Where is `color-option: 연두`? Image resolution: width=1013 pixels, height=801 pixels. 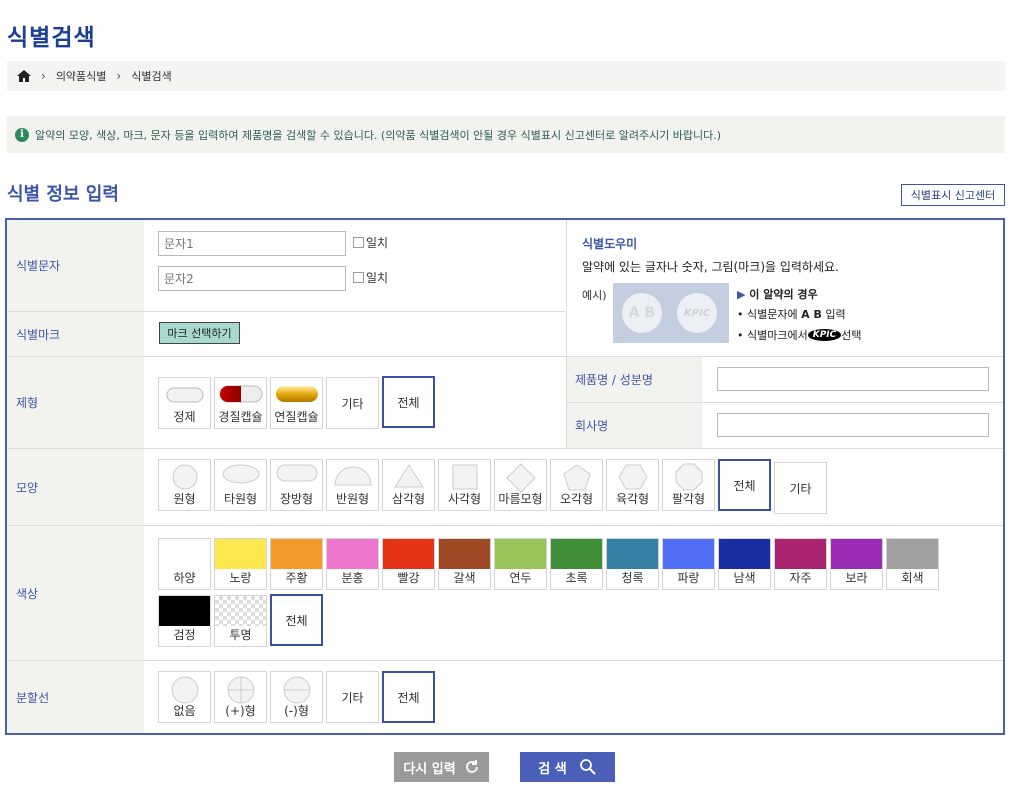
color-option: 연두 is located at coordinates (520, 564).